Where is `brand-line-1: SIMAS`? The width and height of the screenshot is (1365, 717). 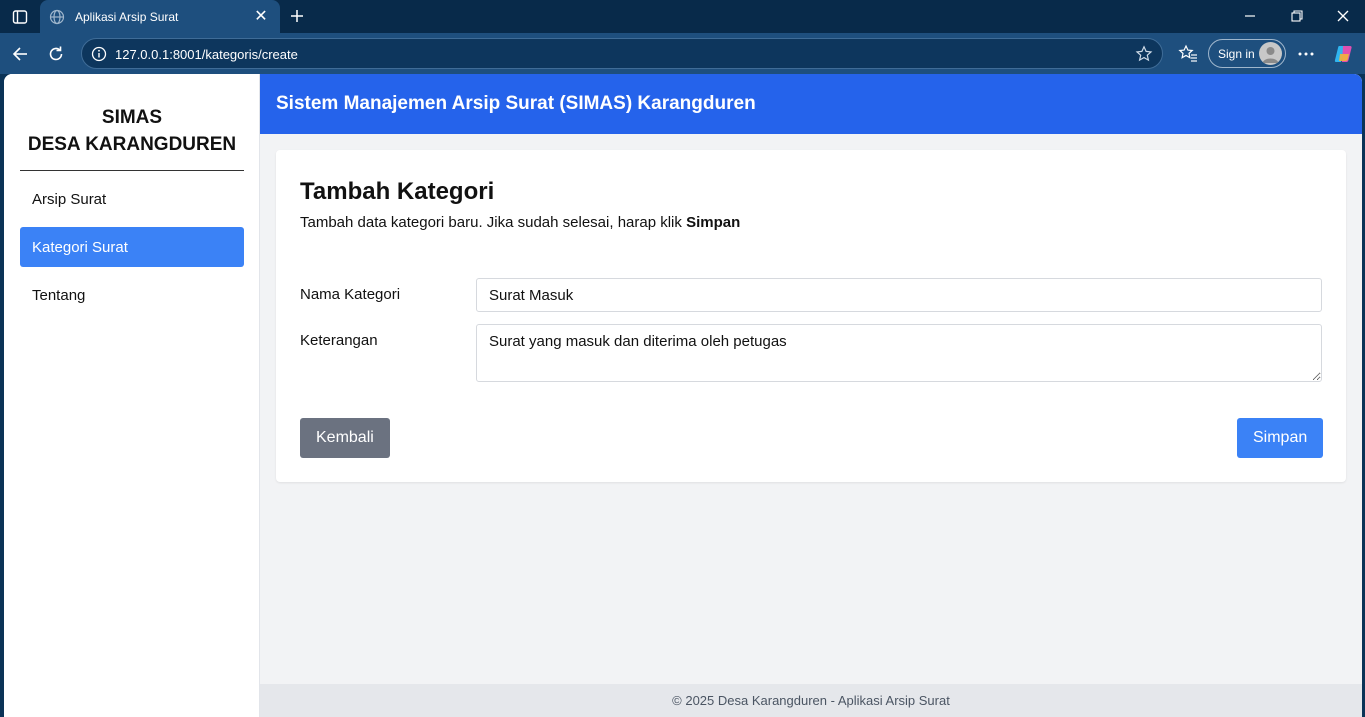
brand-line-1: SIMAS is located at coordinates (132, 117).